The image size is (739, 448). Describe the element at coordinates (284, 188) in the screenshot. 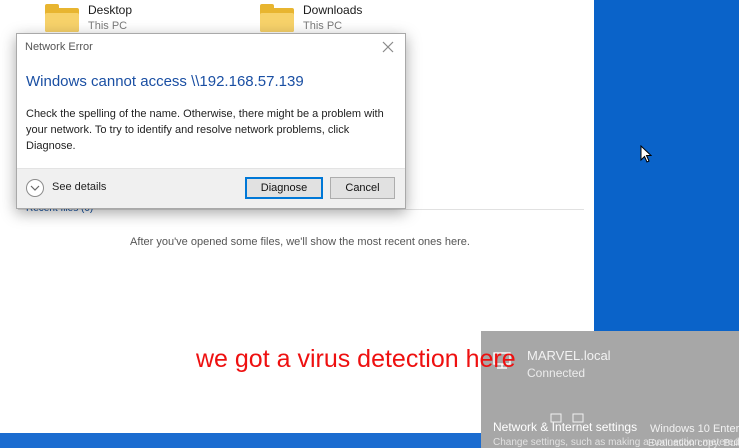

I see `diagnose-button: Diagnose` at that location.